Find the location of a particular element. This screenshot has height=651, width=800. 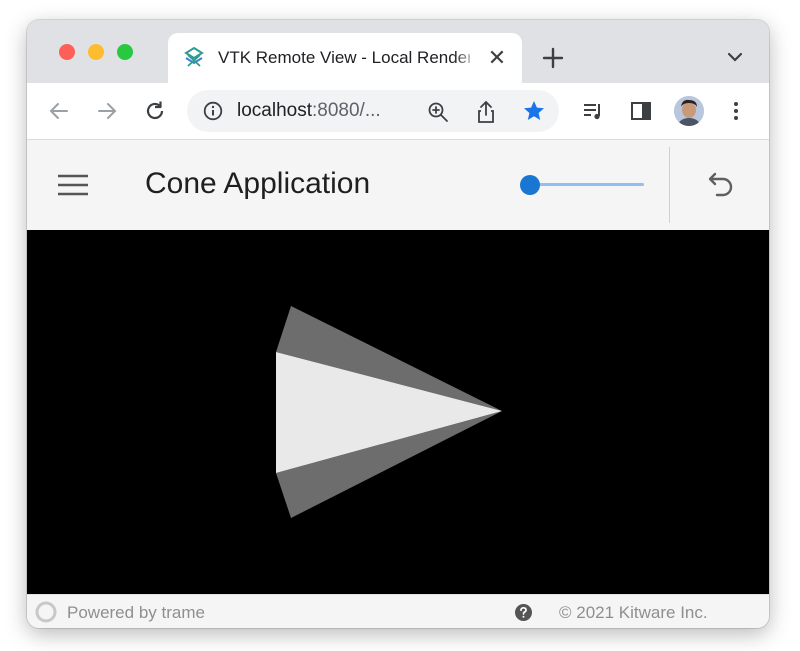

tab-search-chevron-icon is located at coordinates (735, 57).